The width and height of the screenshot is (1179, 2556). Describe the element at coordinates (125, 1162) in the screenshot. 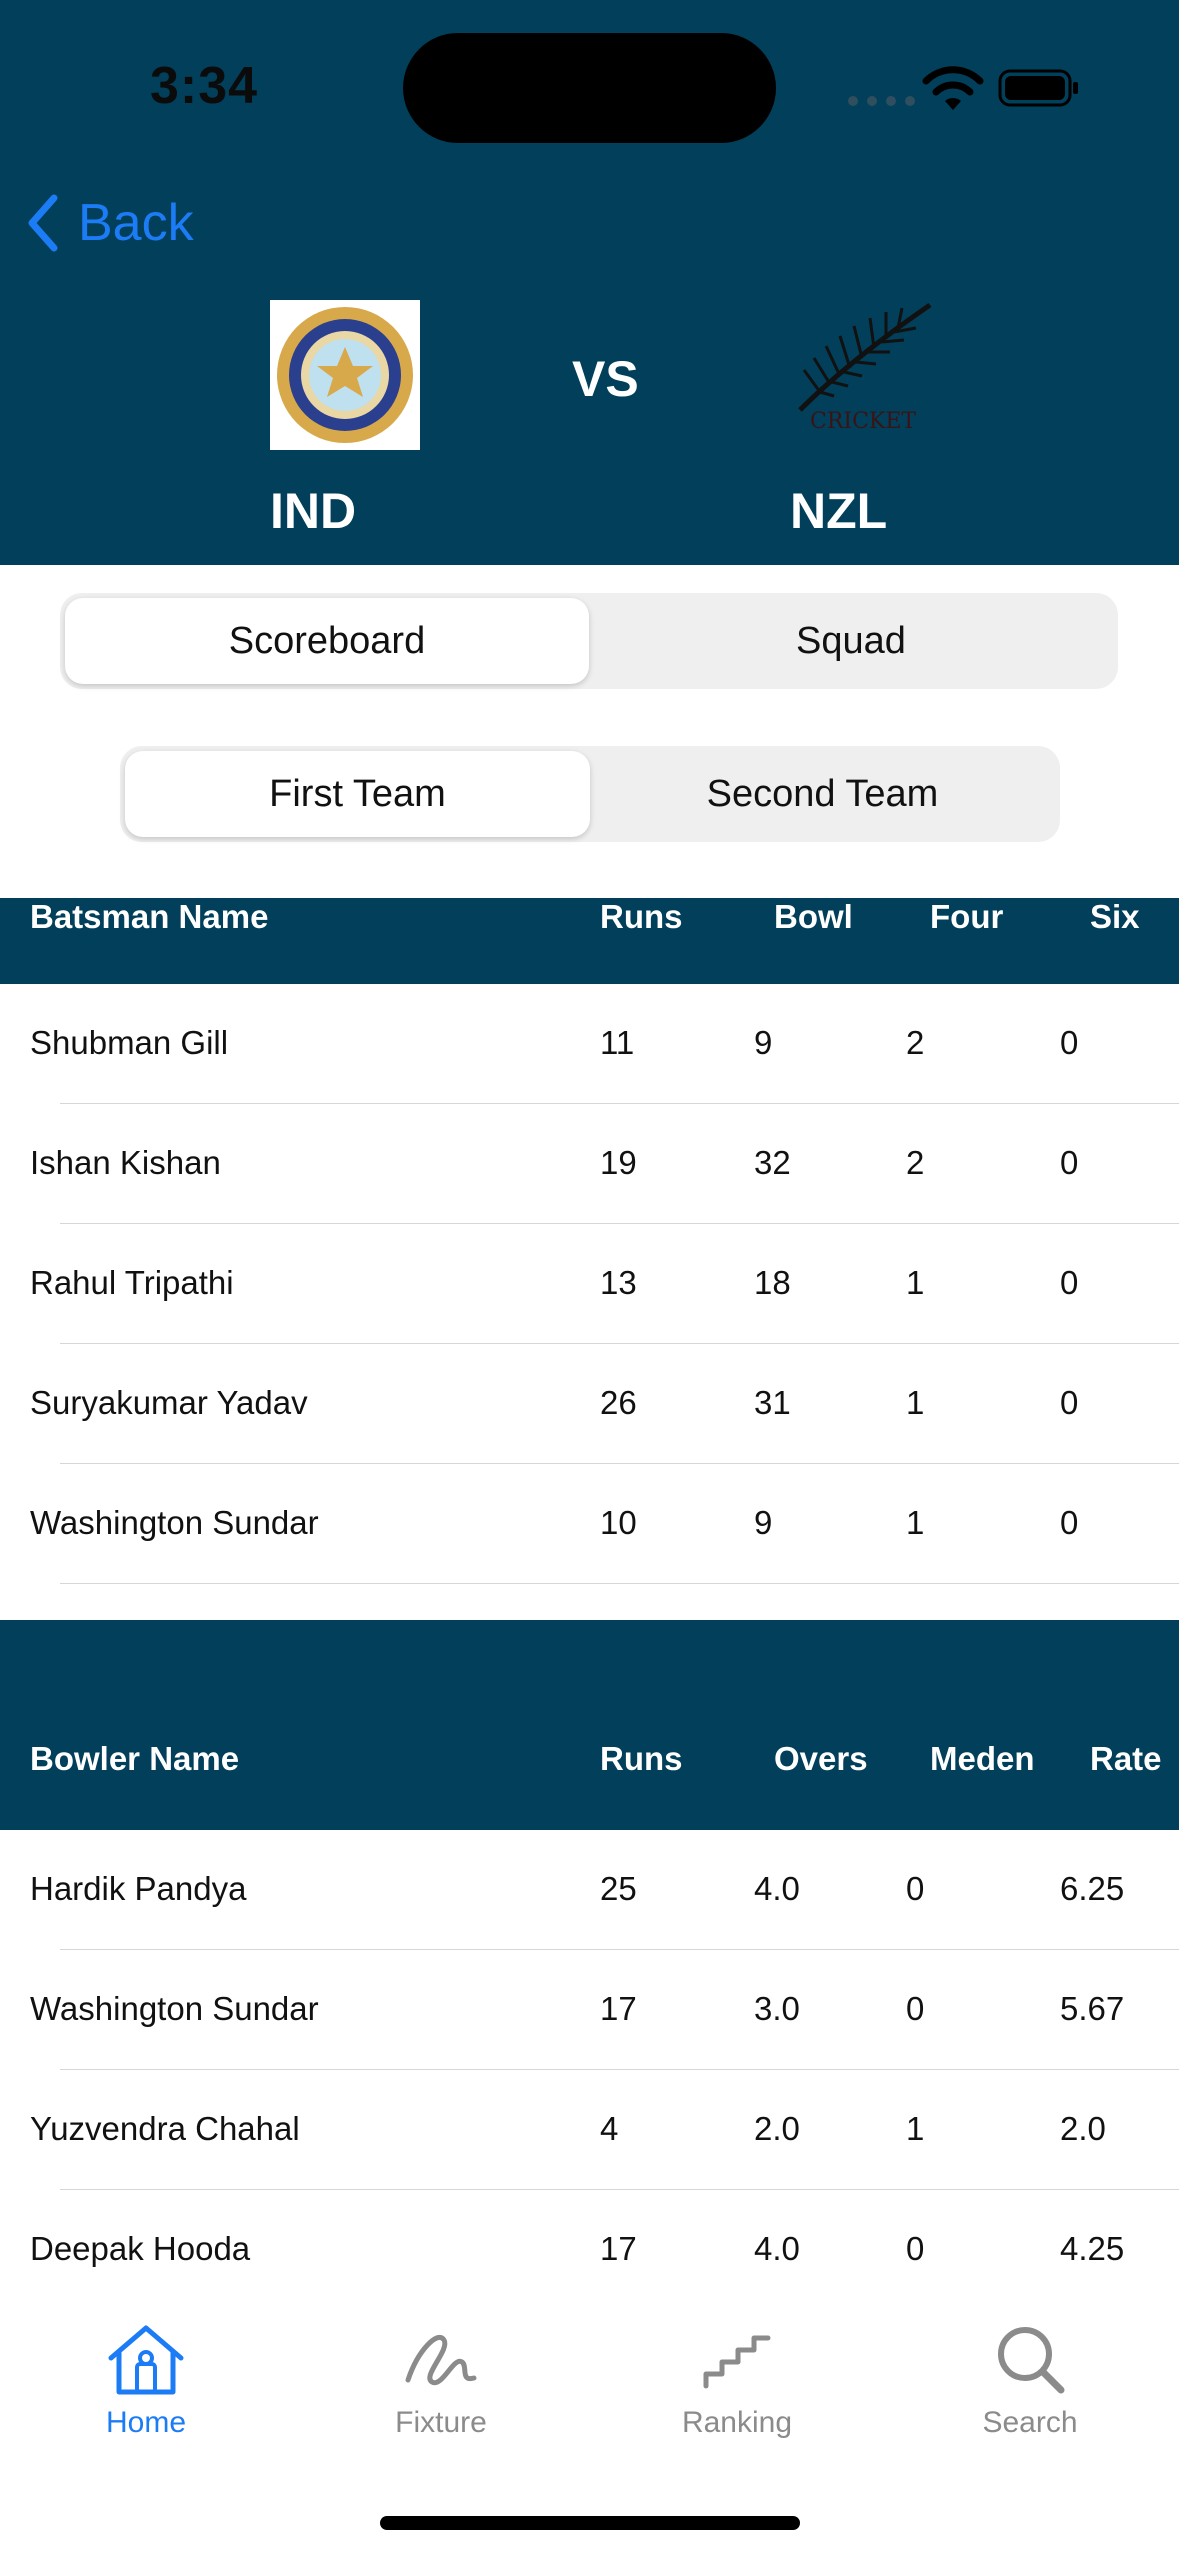

I see `batsman-name: Ishan Kishan` at that location.